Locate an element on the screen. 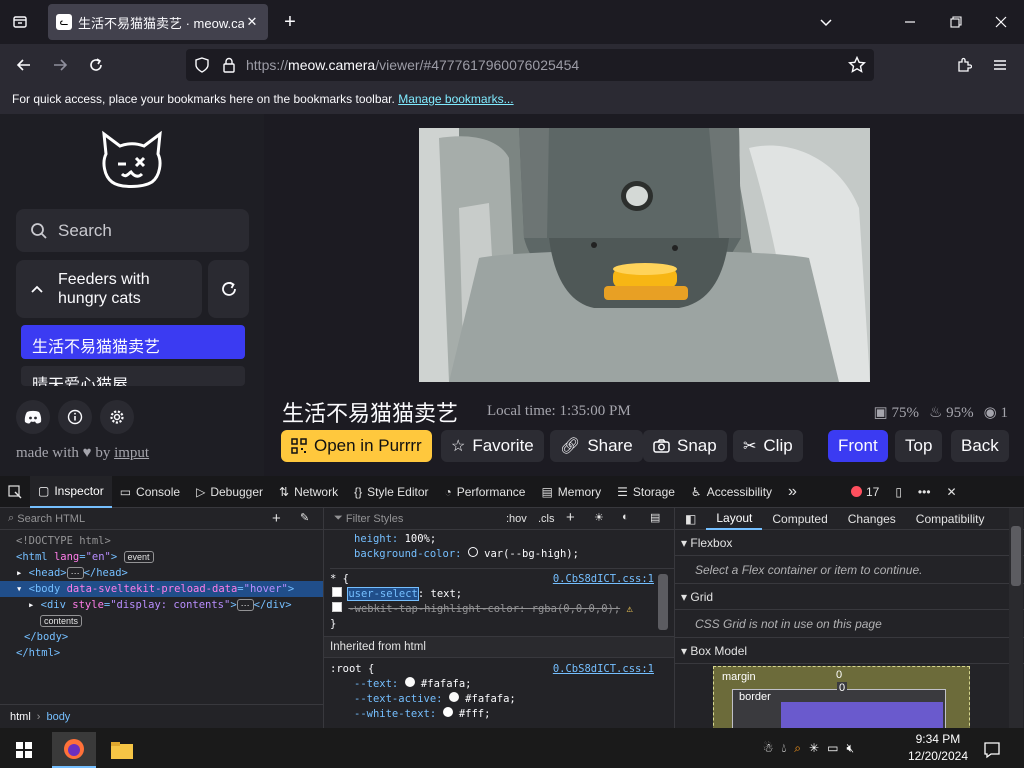 The image size is (1024, 768). tab-debugger: ▷ Debugger is located at coordinates (229, 492).